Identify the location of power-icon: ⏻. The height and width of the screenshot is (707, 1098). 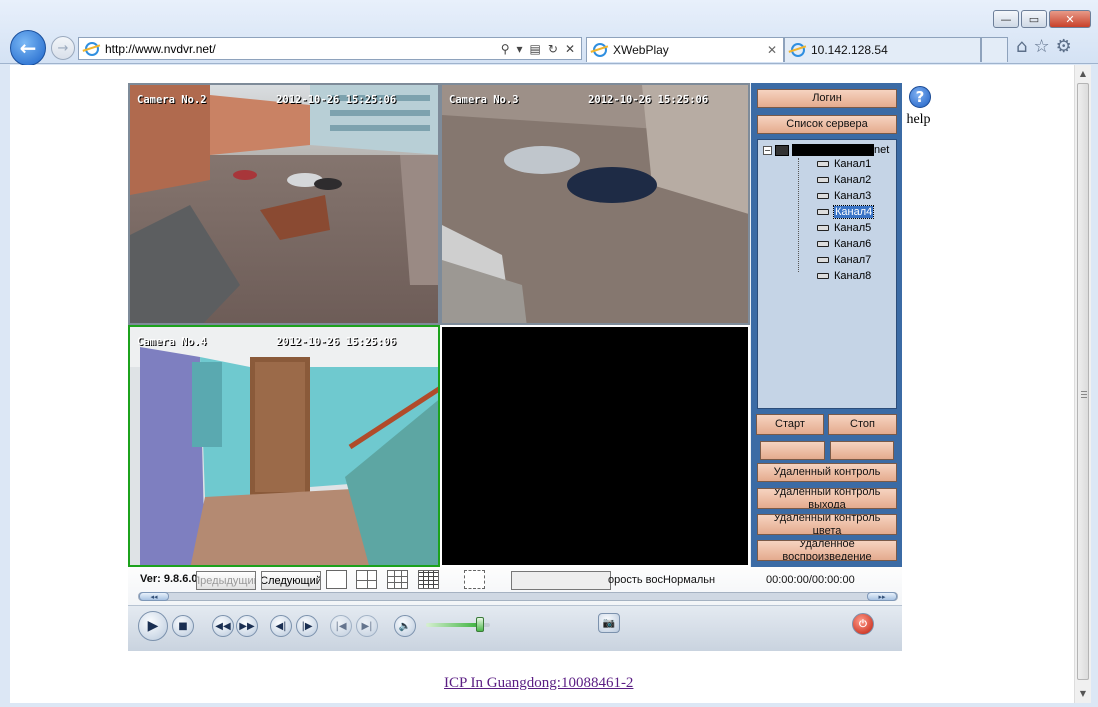
(863, 624).